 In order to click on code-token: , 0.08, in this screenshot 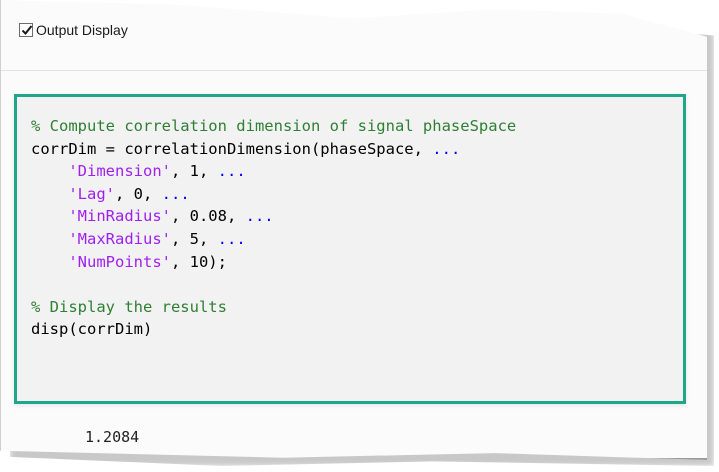, I will do `click(208, 216)`.